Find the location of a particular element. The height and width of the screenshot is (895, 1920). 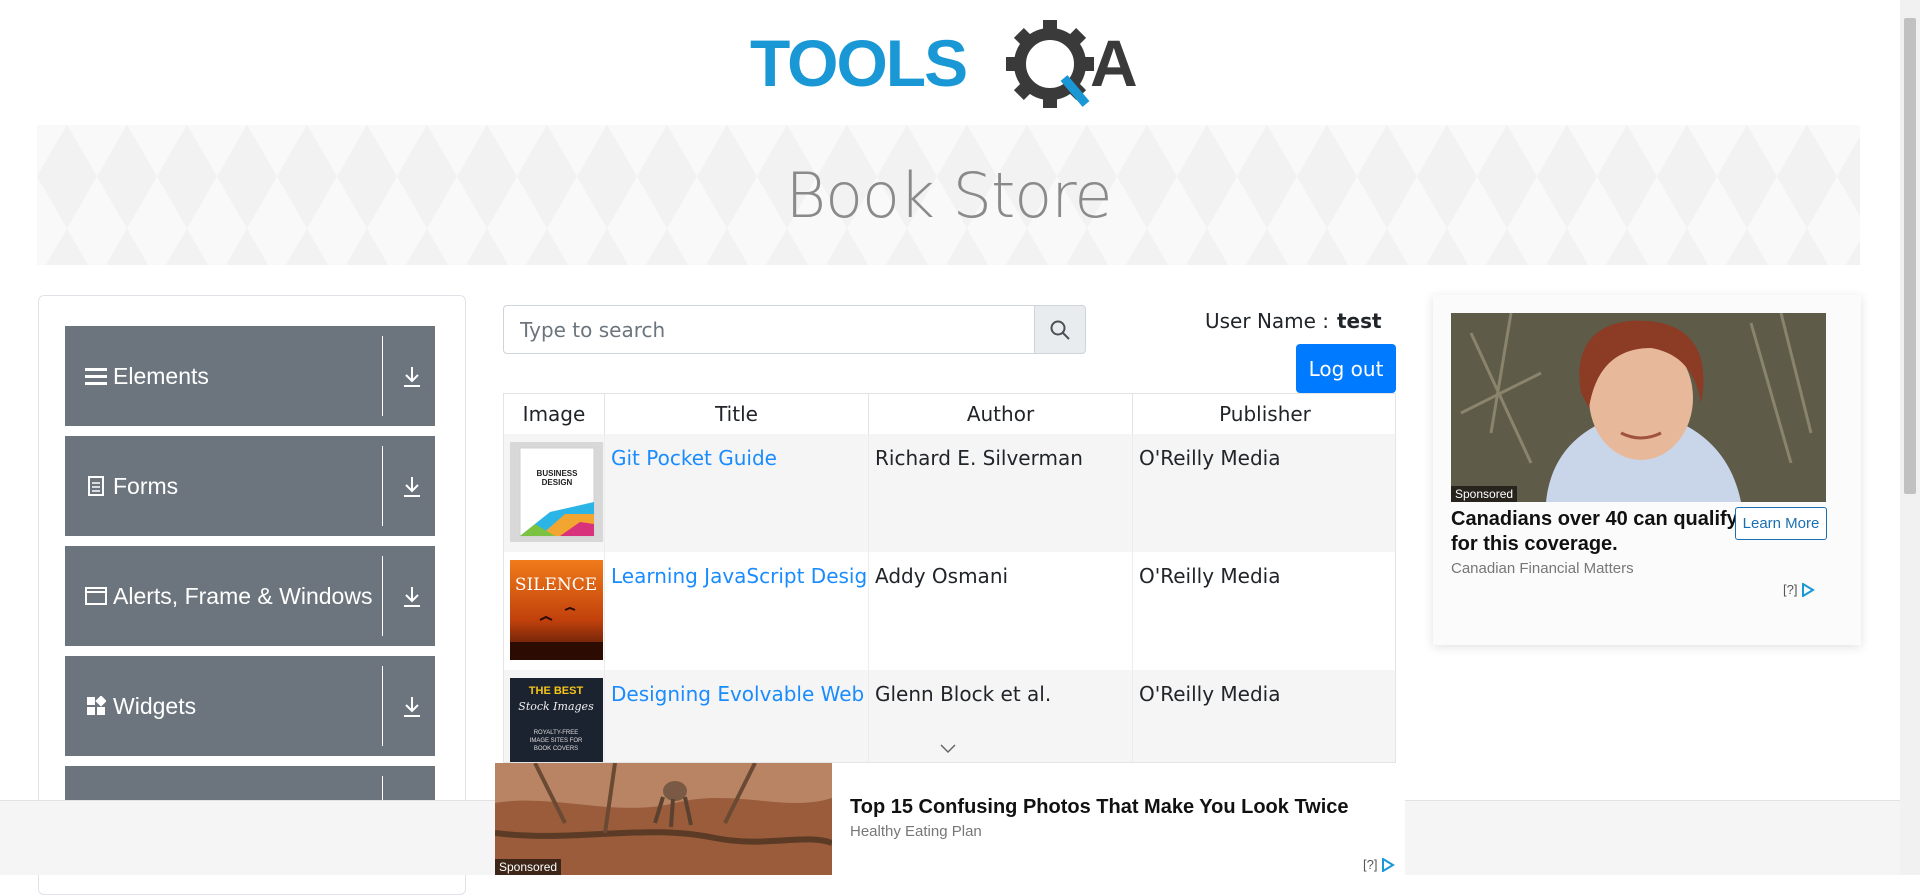

book-author: Glenn Block et al. is located at coordinates (1001, 716).